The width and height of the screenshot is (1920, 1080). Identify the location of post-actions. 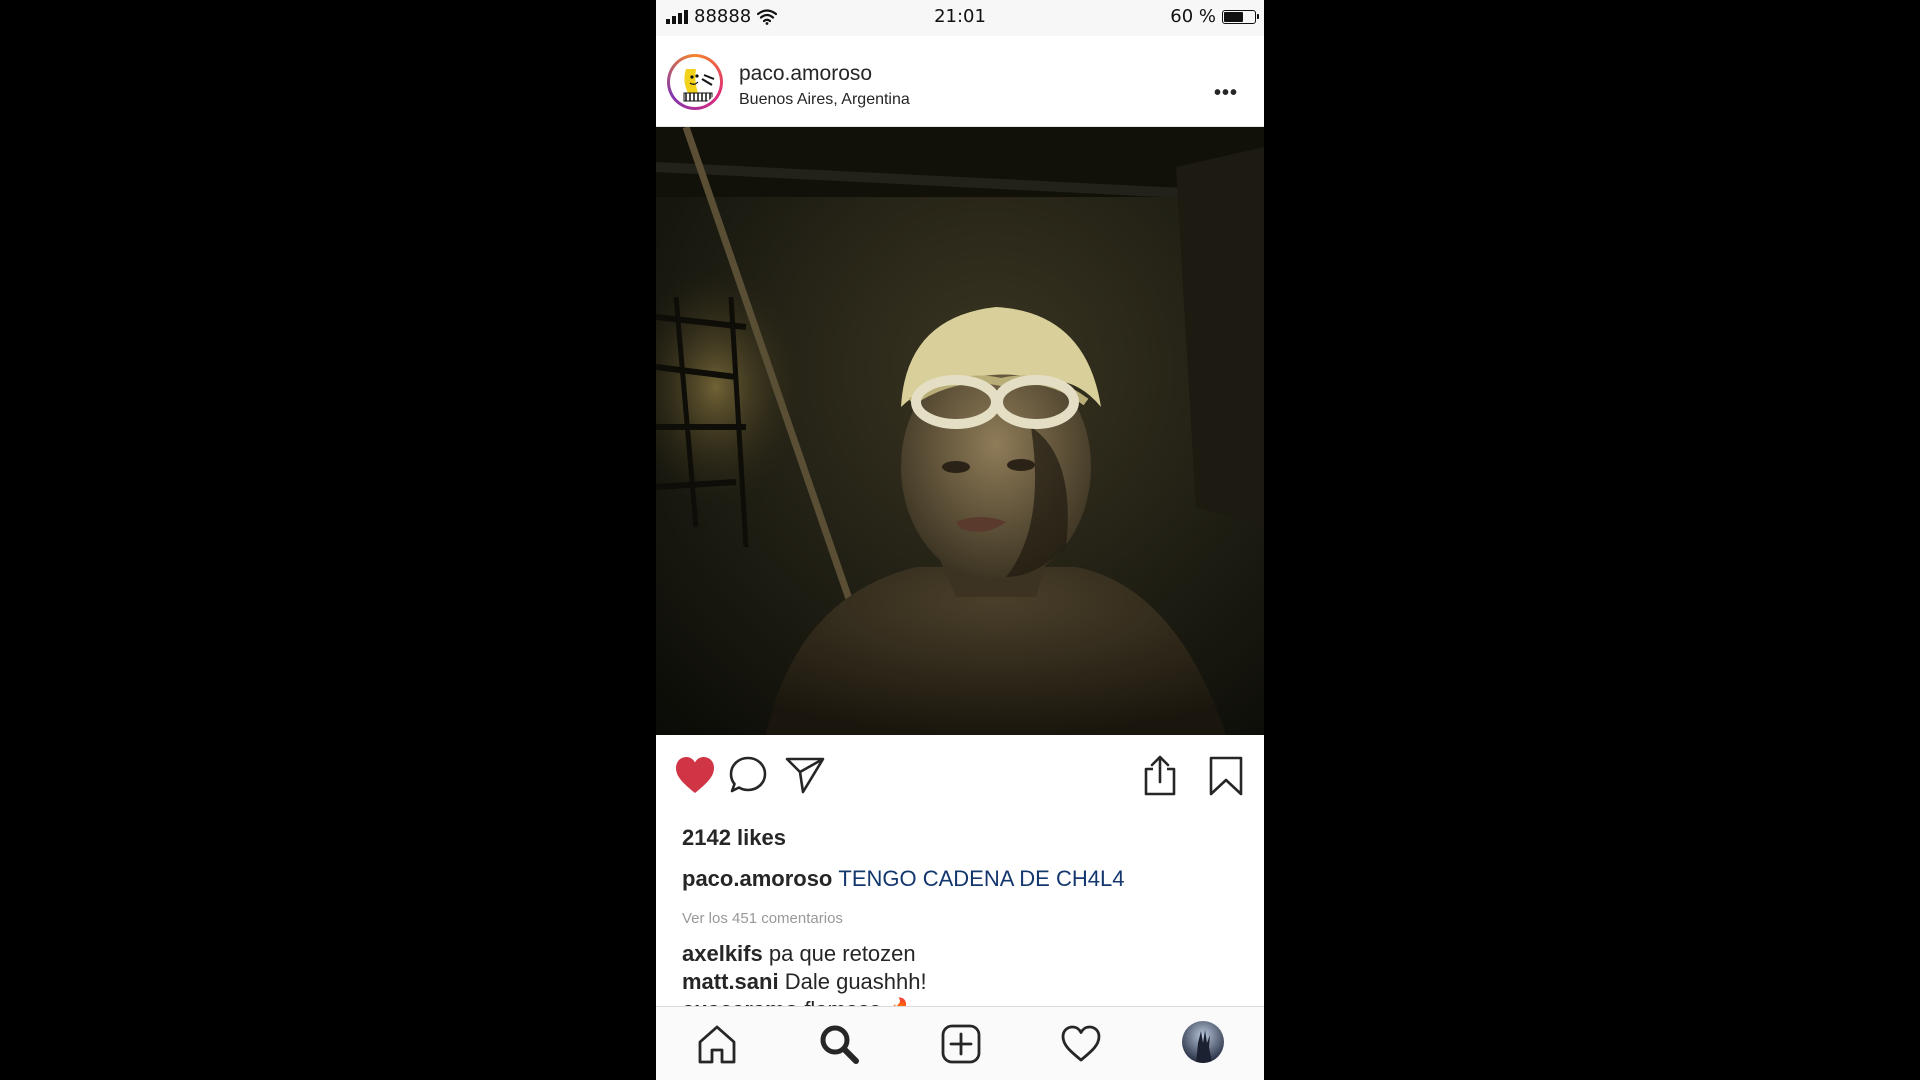
(960, 785).